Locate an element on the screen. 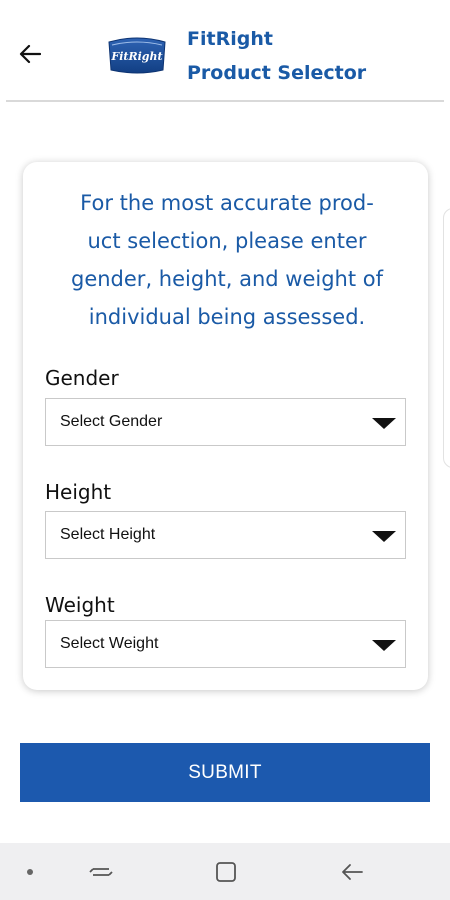 The height and width of the screenshot is (900, 450). weight-select: Select Weight is located at coordinates (225, 644).